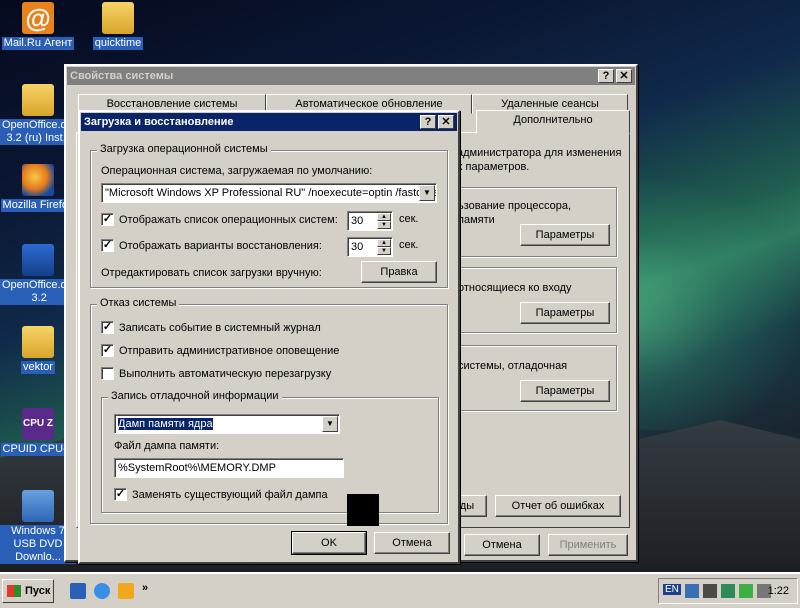 Image resolution: width=800 pixels, height=608 pixels. Describe the element at coordinates (269, 122) in the screenshot. I see `dialog-titlebar: Загрузка и восстановление ? ✕` at that location.